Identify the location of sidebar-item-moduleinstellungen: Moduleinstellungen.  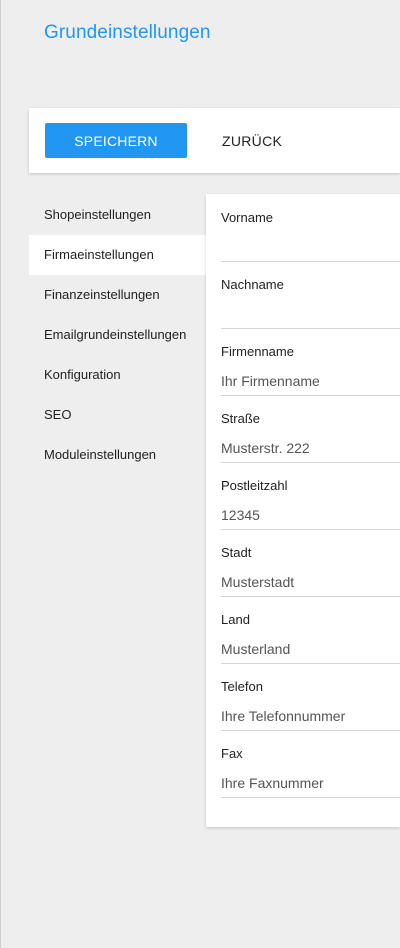
(117, 455).